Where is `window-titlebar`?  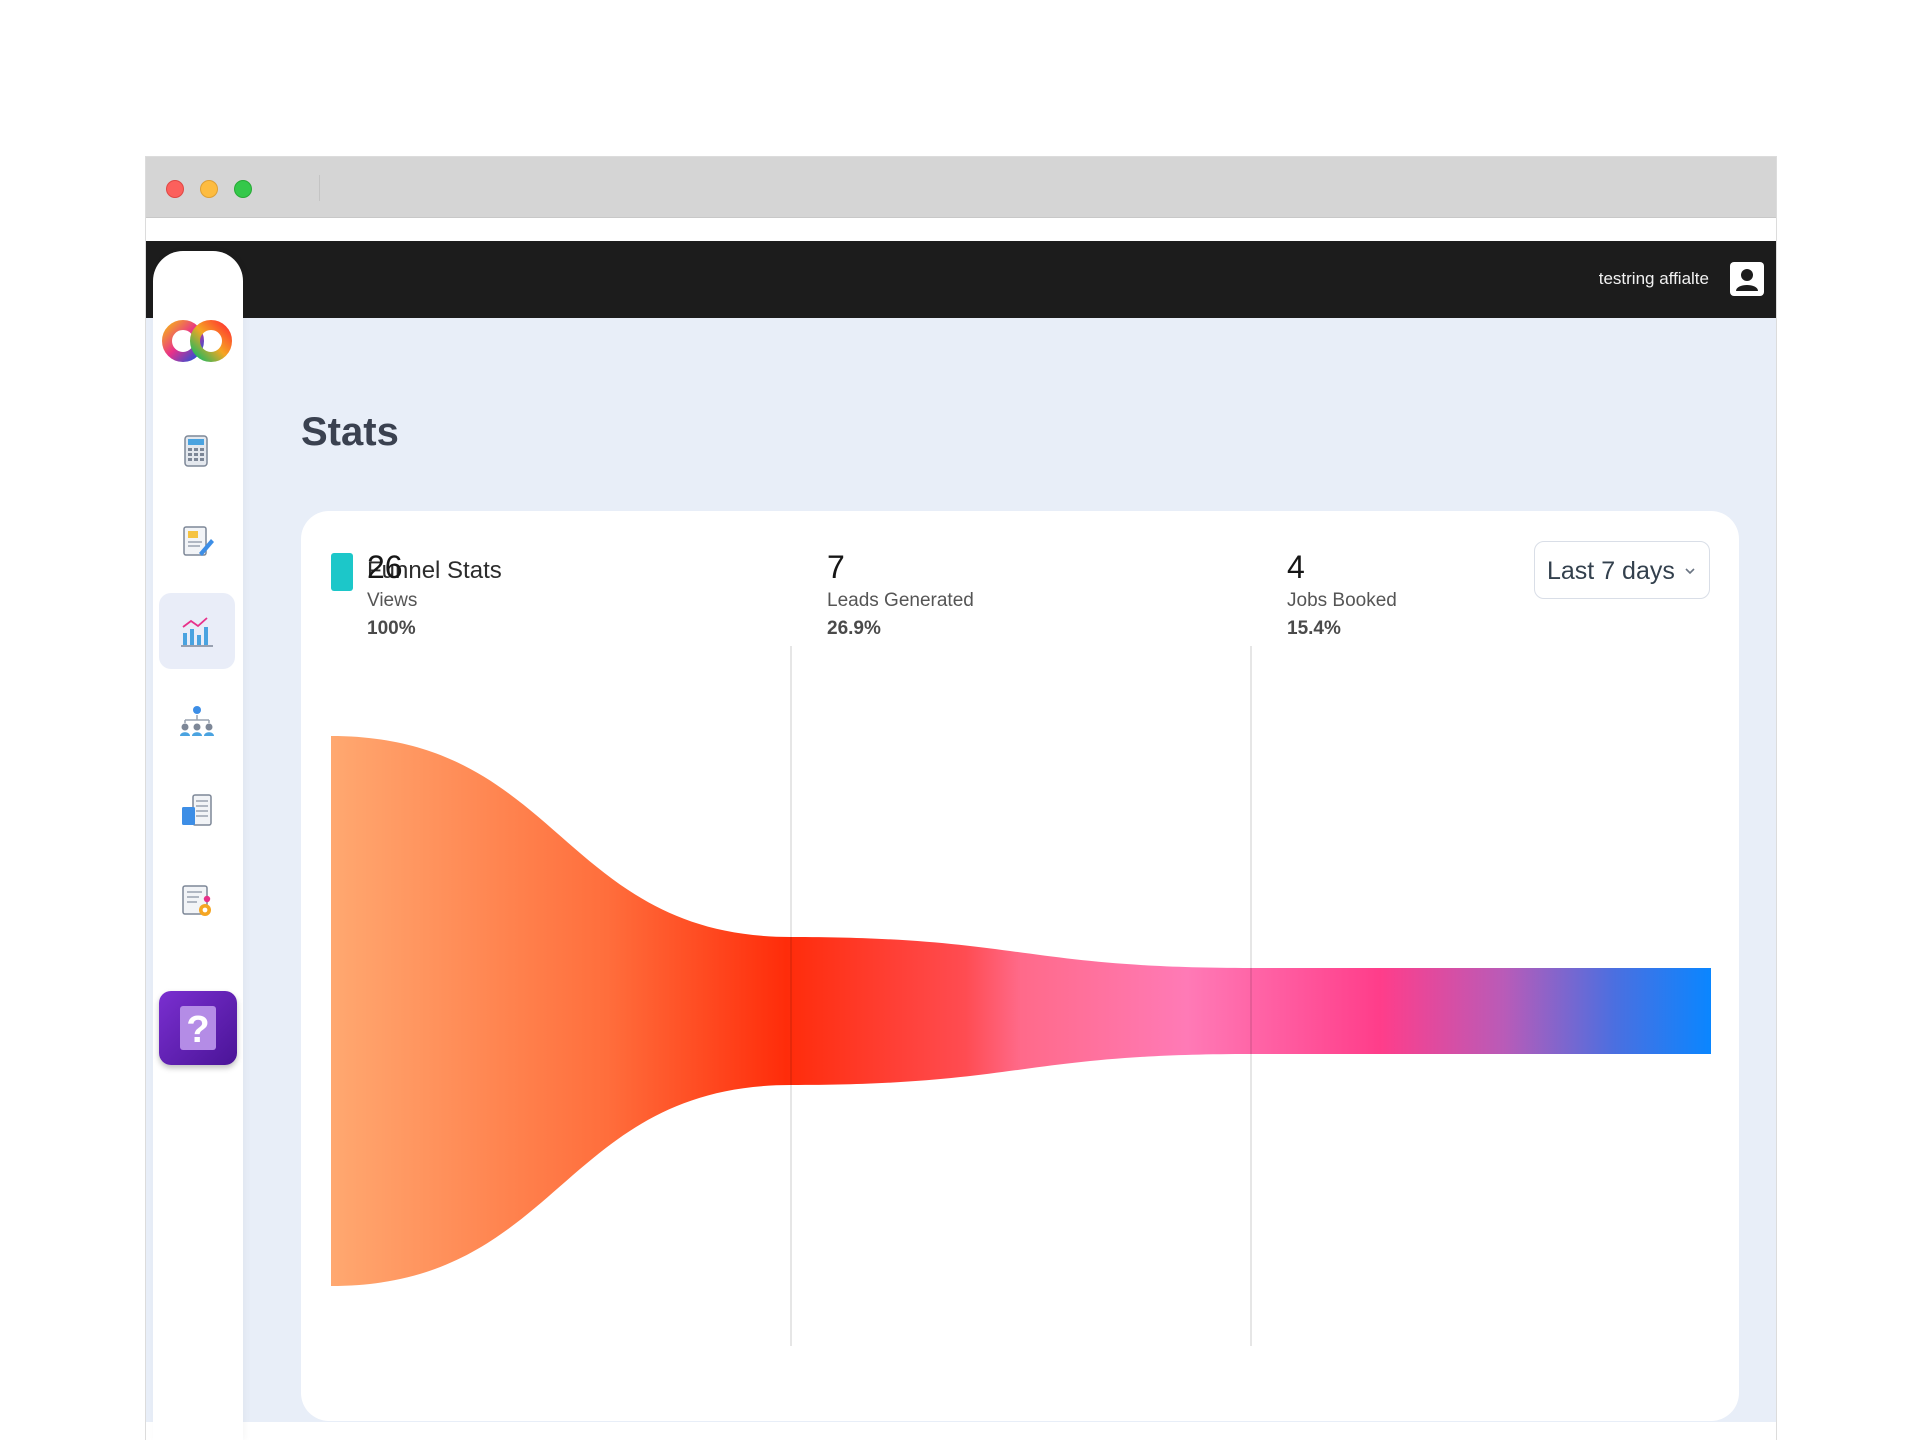
window-titlebar is located at coordinates (961, 187).